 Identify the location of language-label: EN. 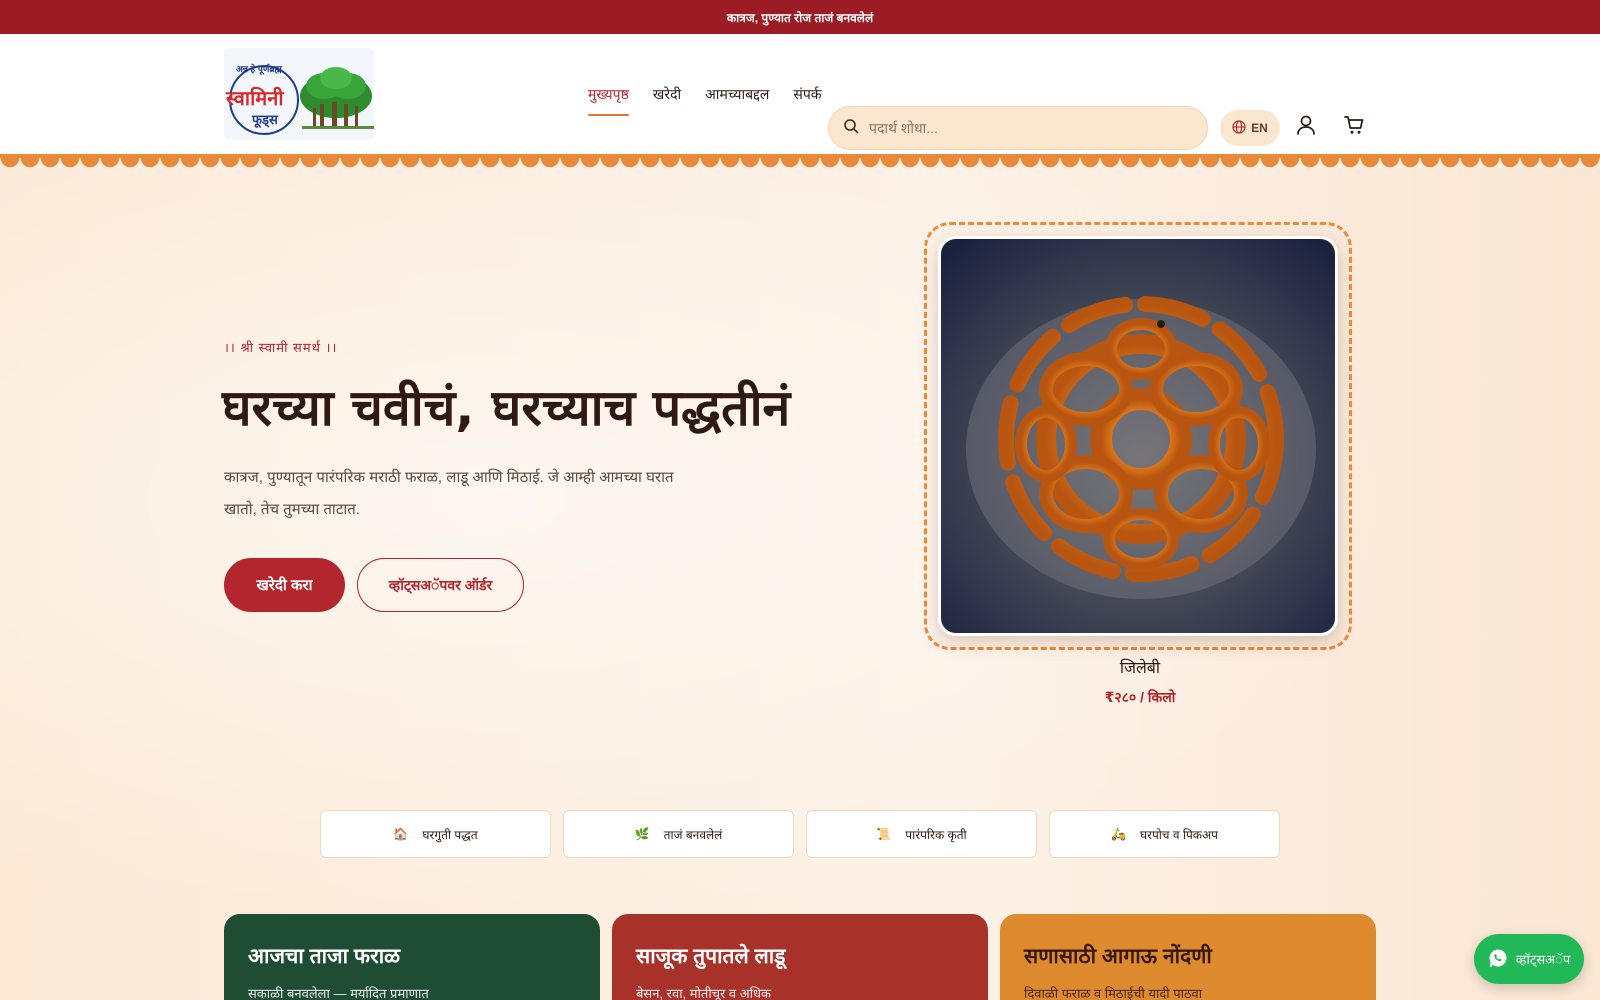
(1259, 128).